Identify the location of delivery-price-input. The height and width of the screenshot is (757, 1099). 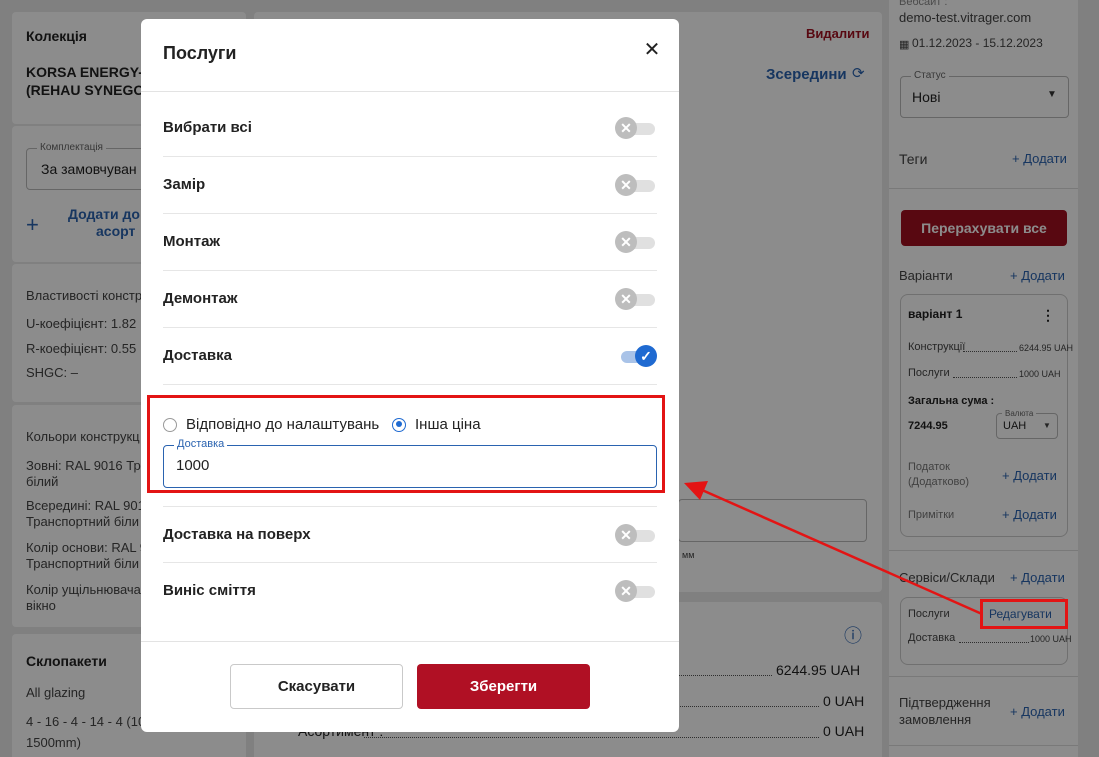
(406, 465).